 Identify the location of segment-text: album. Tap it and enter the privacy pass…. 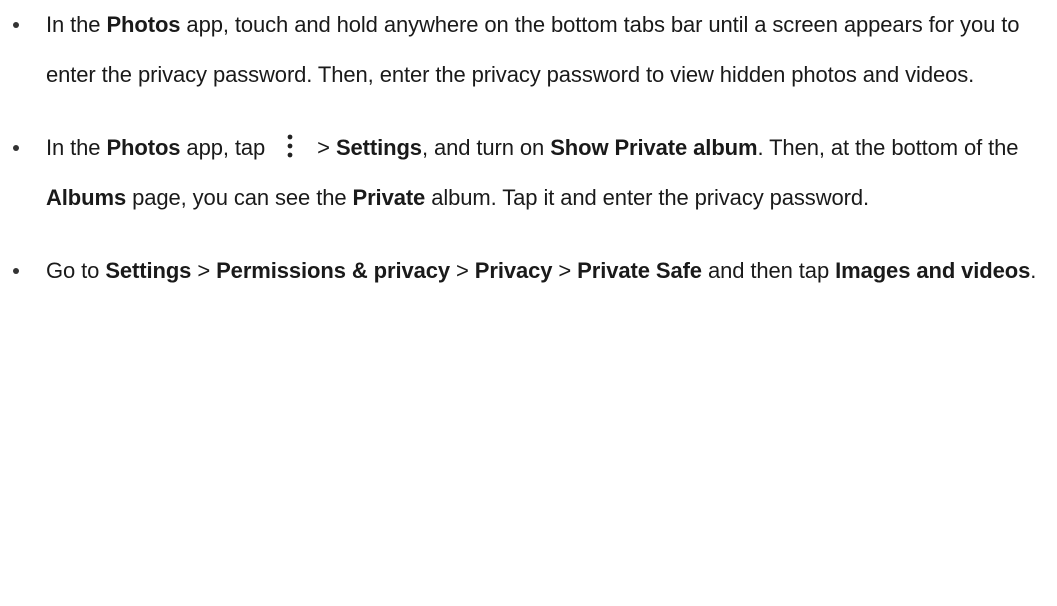
(647, 197).